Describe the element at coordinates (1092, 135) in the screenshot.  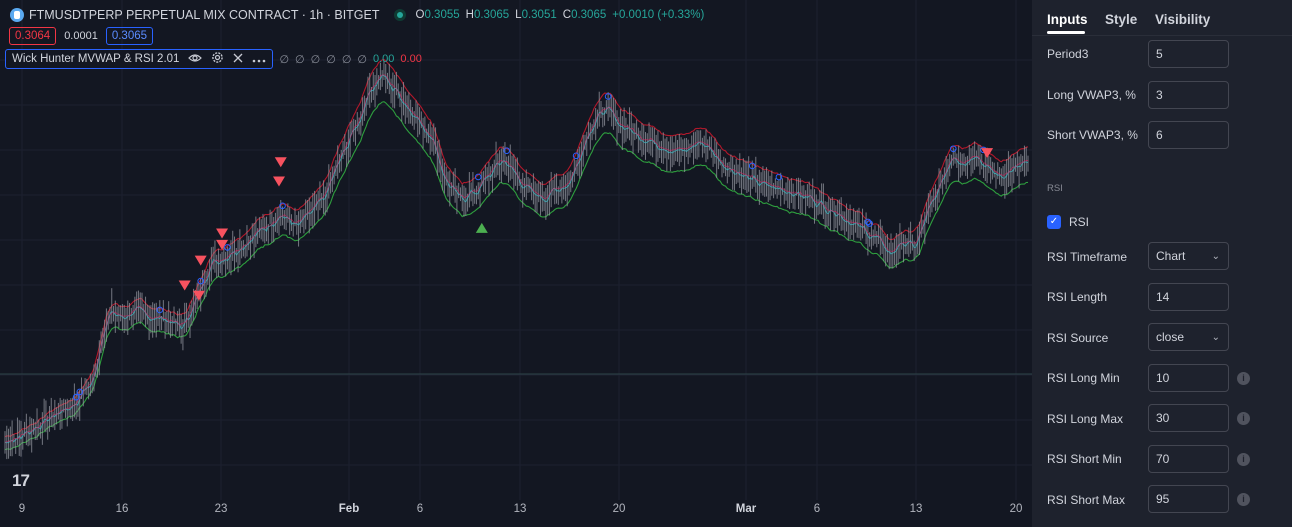
I see `short-vwap3-label: Short VWAP3, %` at that location.